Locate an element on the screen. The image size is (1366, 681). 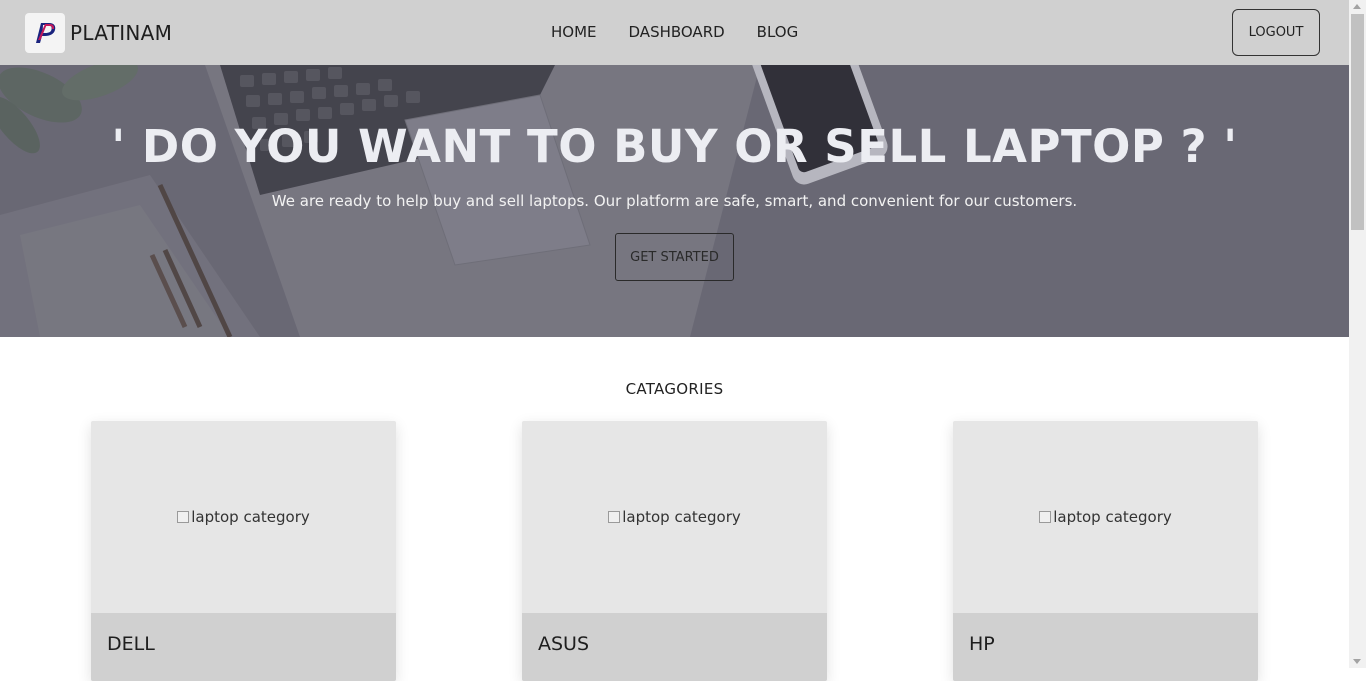
main-nav: HOME DASHBOARD BLOG is located at coordinates (690, 32).